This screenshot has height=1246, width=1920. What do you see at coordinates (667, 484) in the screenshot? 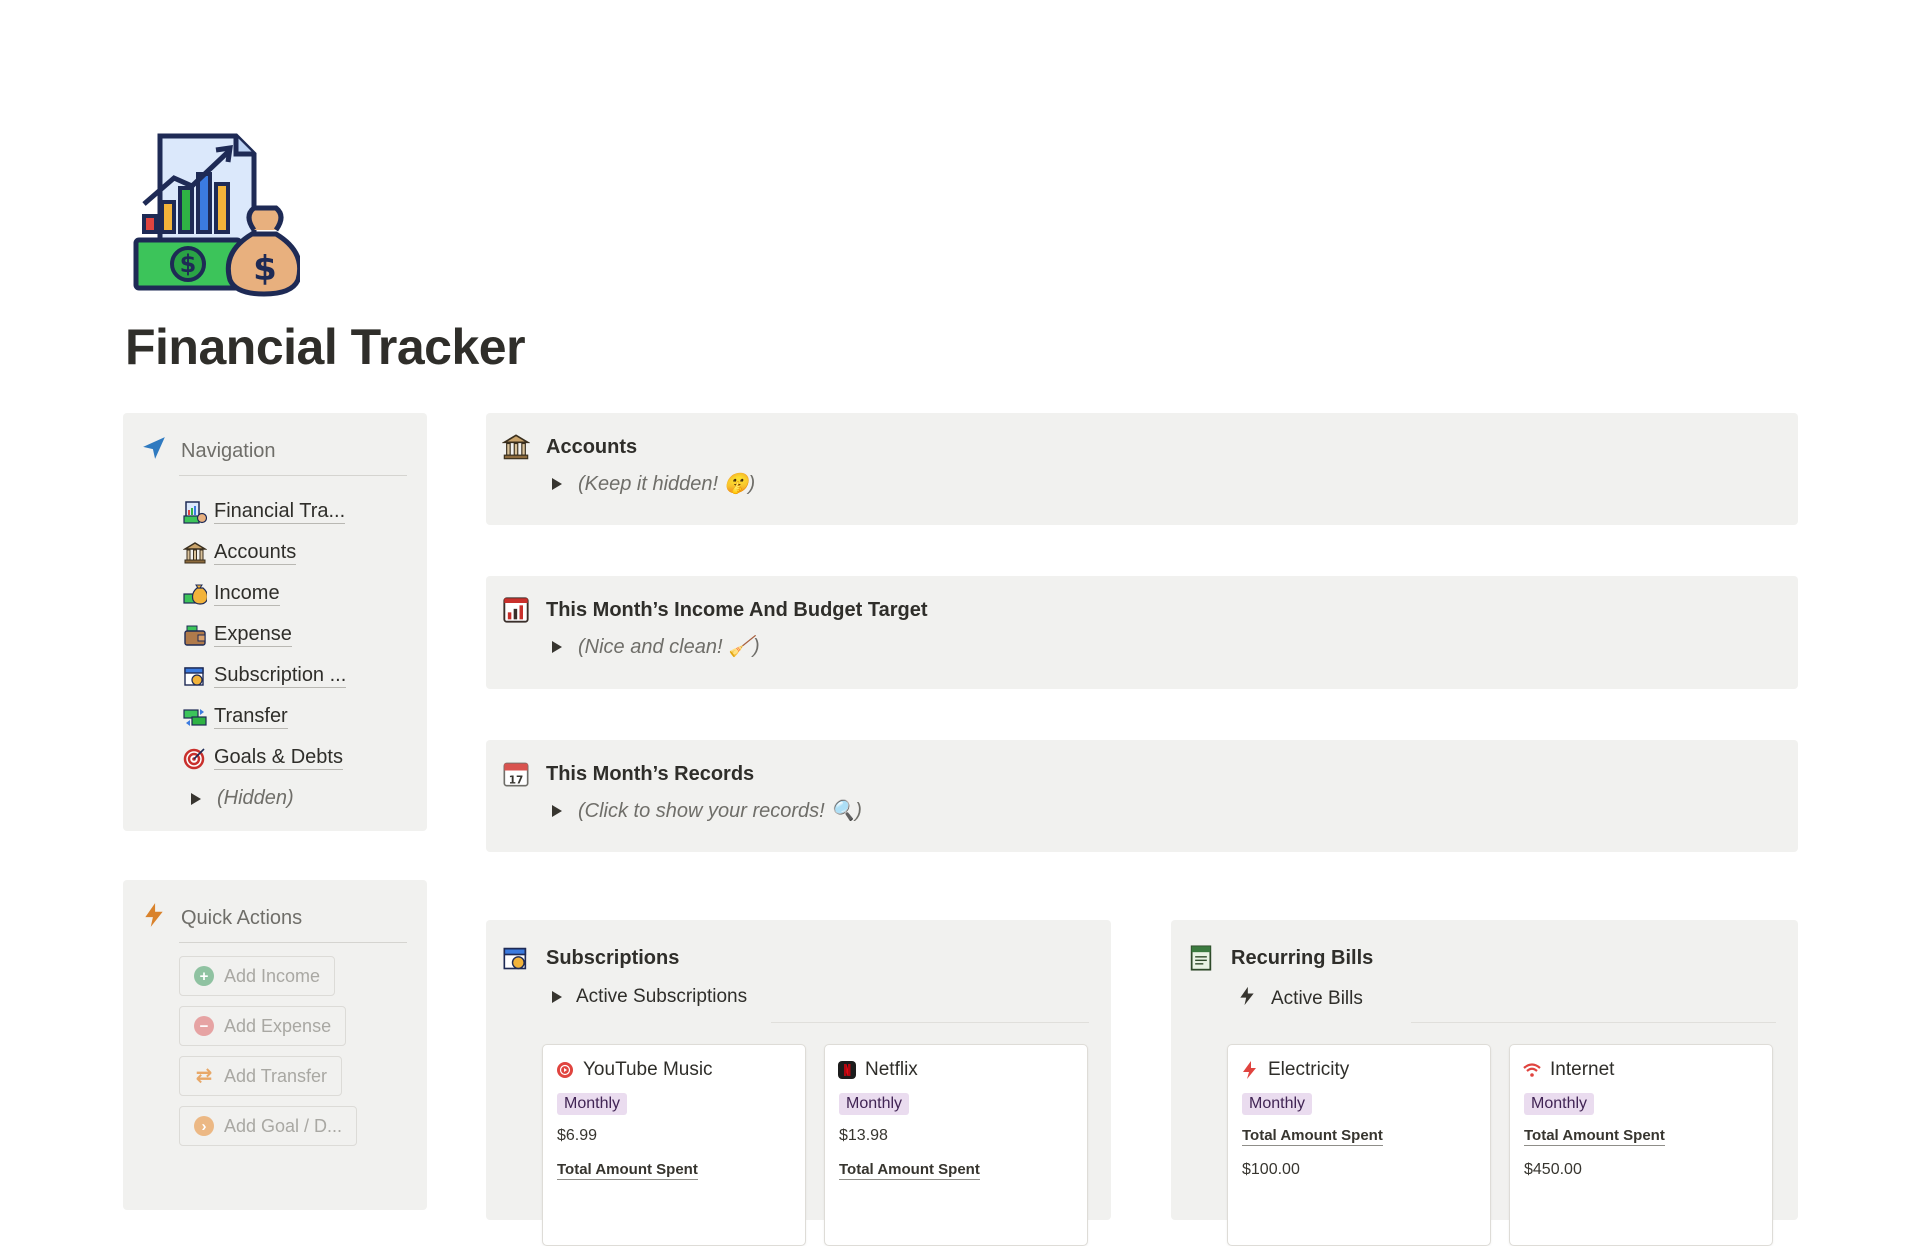
I see `toggle-label: (Keep it hidden! 🤫)` at bounding box center [667, 484].